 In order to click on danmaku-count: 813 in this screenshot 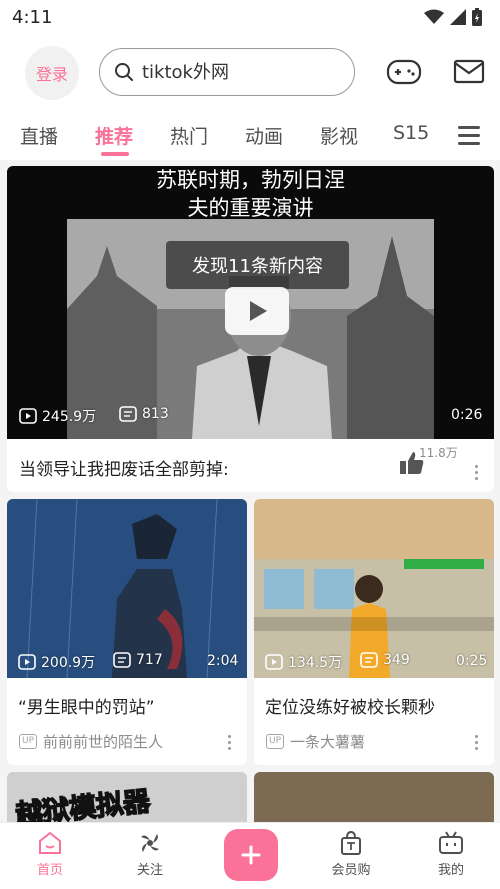, I will do `click(144, 414)`.